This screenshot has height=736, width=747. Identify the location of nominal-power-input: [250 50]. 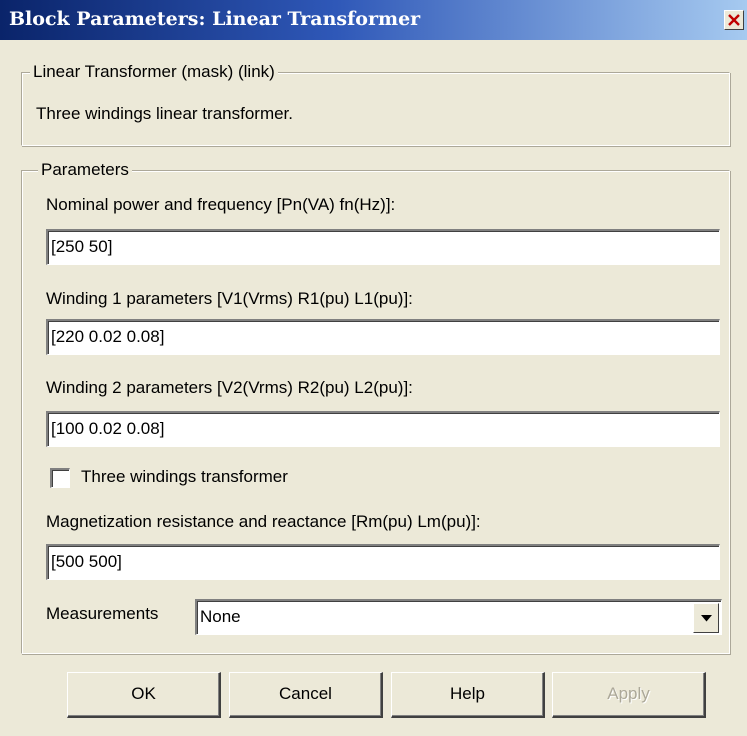
(383, 247).